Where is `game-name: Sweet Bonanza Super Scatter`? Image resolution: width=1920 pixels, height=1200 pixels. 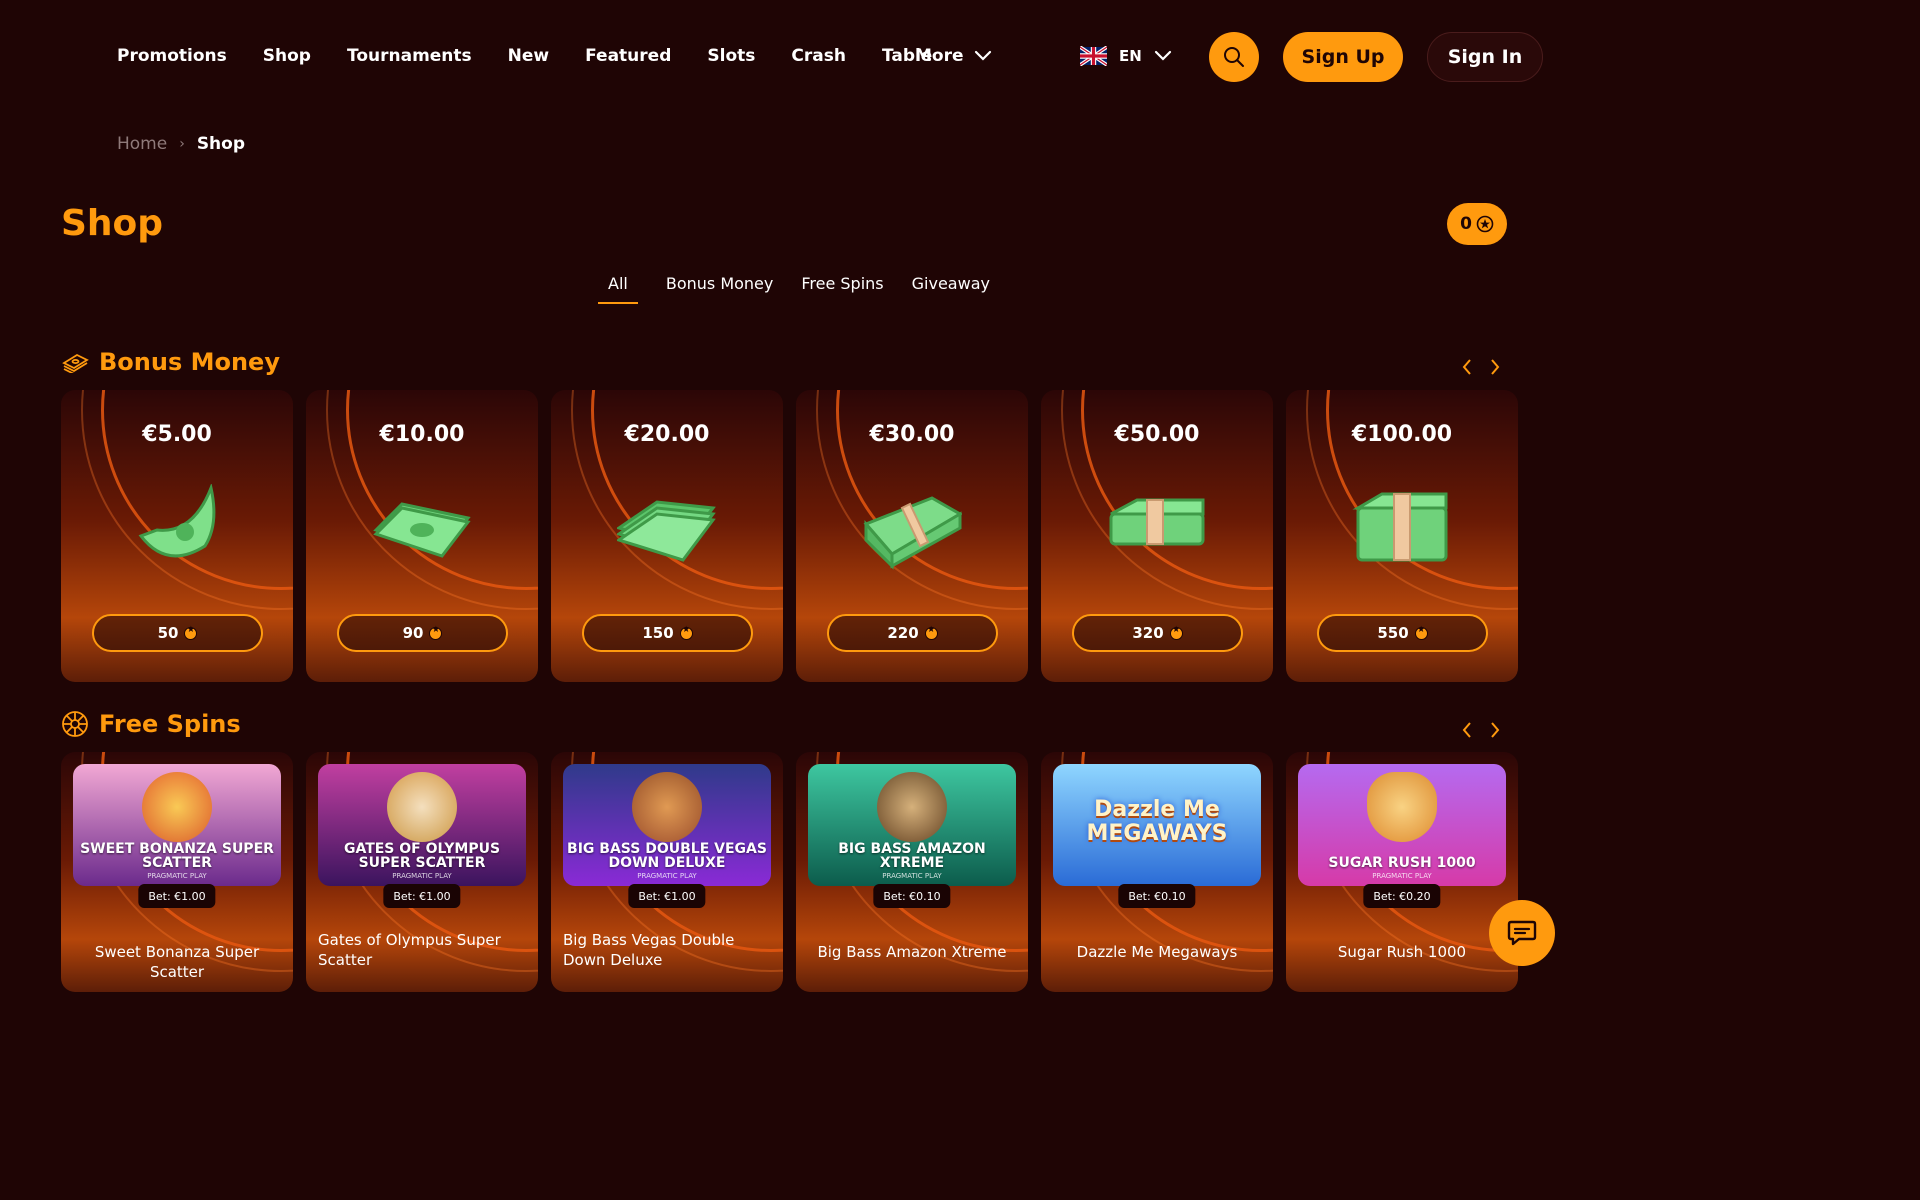 game-name: Sweet Bonanza Super Scatter is located at coordinates (177, 962).